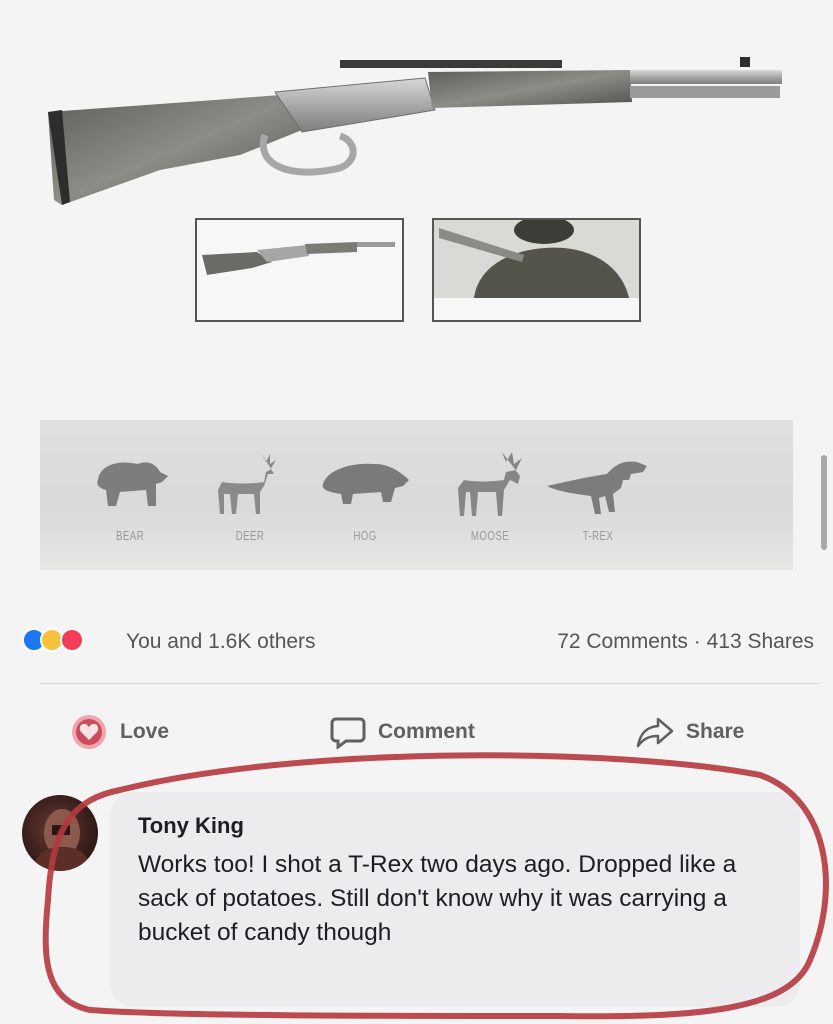  I want to click on comment-button: Comment, so click(402, 732).